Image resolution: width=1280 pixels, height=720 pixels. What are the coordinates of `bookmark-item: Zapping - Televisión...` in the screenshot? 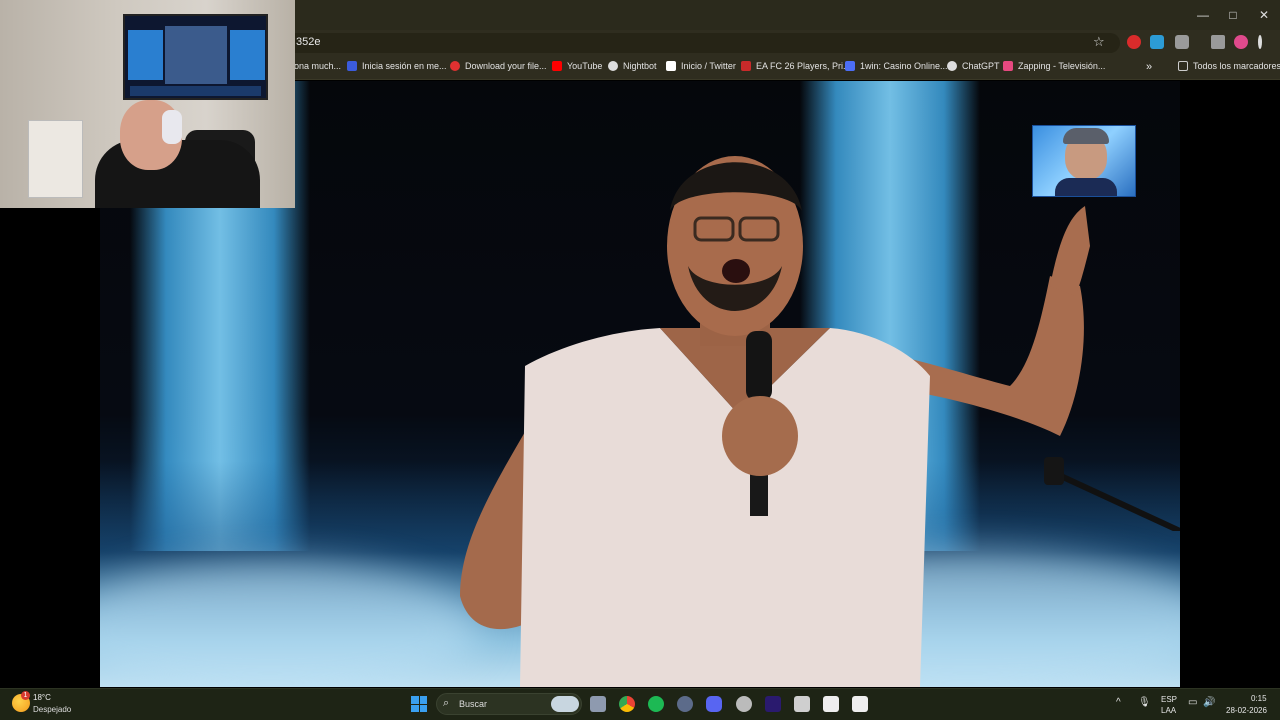 It's located at (1054, 66).